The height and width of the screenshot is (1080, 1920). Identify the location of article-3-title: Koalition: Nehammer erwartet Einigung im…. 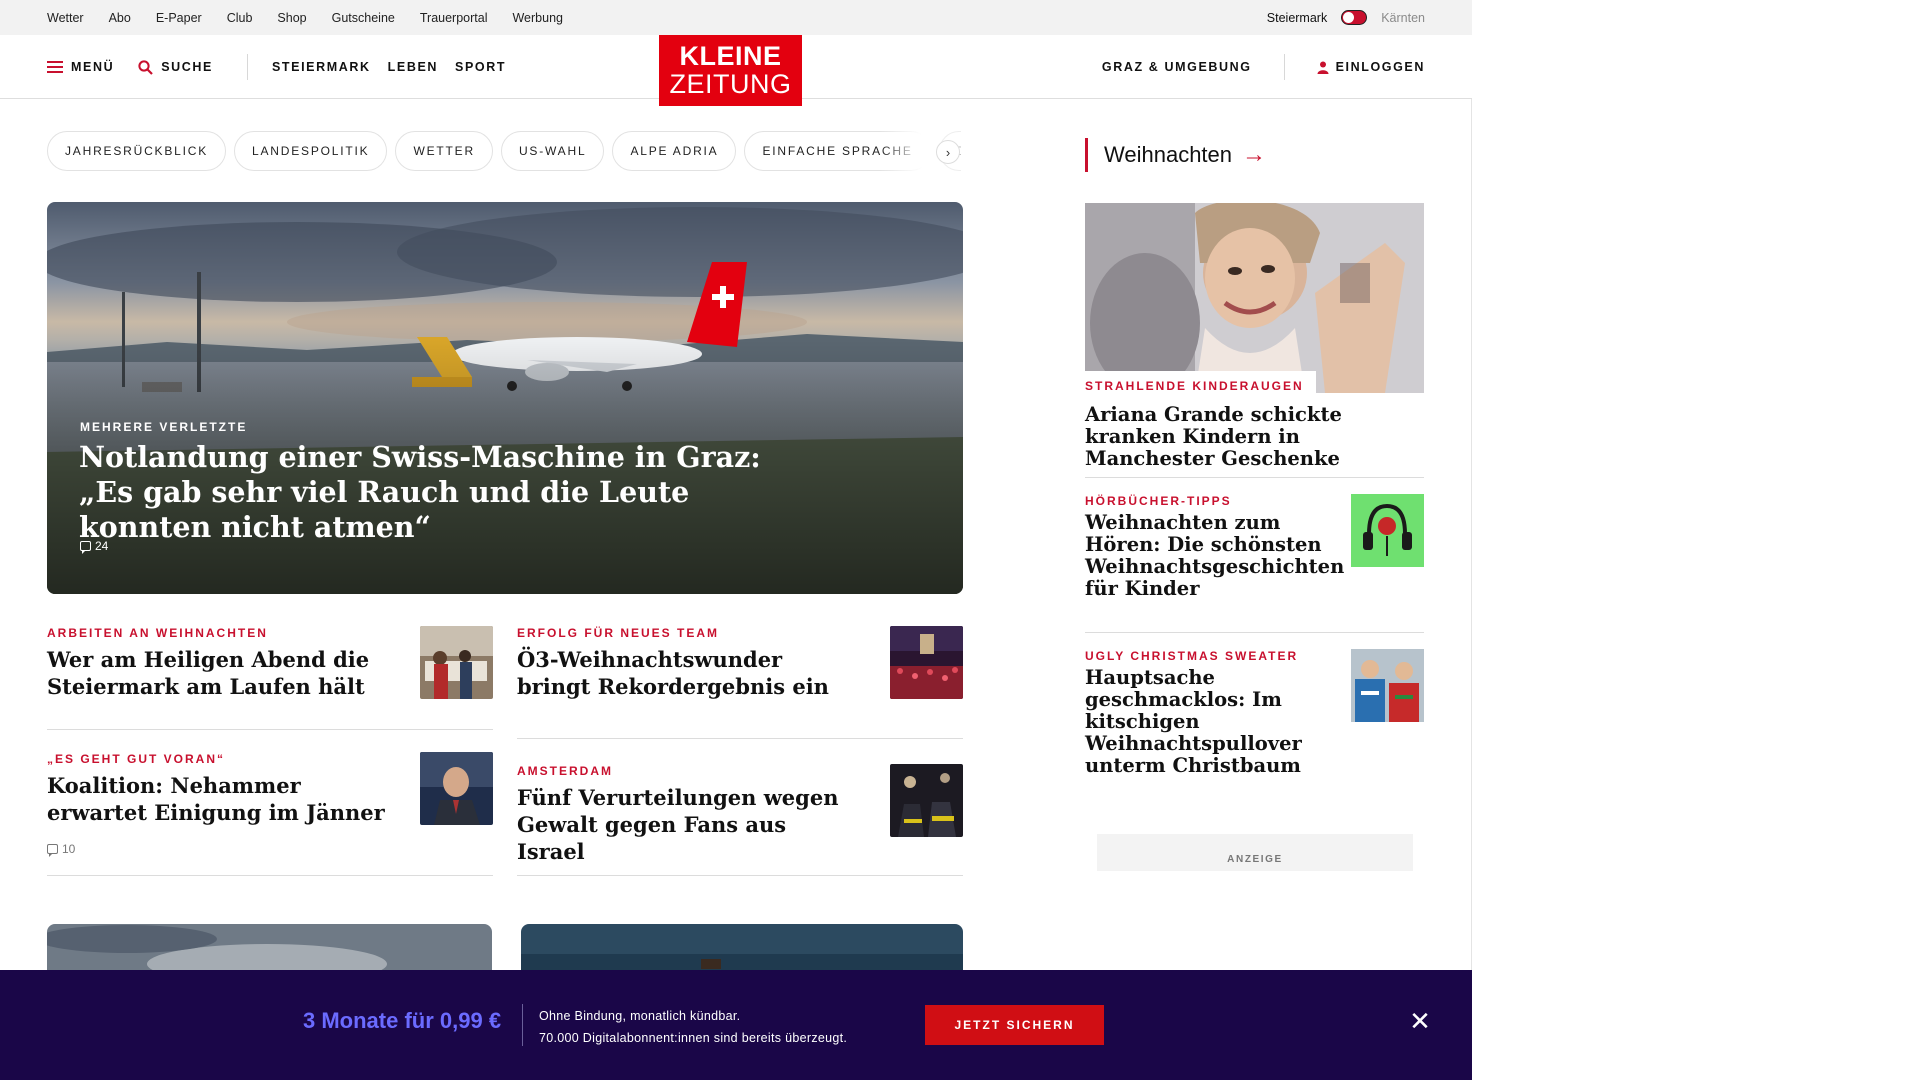
(217, 799).